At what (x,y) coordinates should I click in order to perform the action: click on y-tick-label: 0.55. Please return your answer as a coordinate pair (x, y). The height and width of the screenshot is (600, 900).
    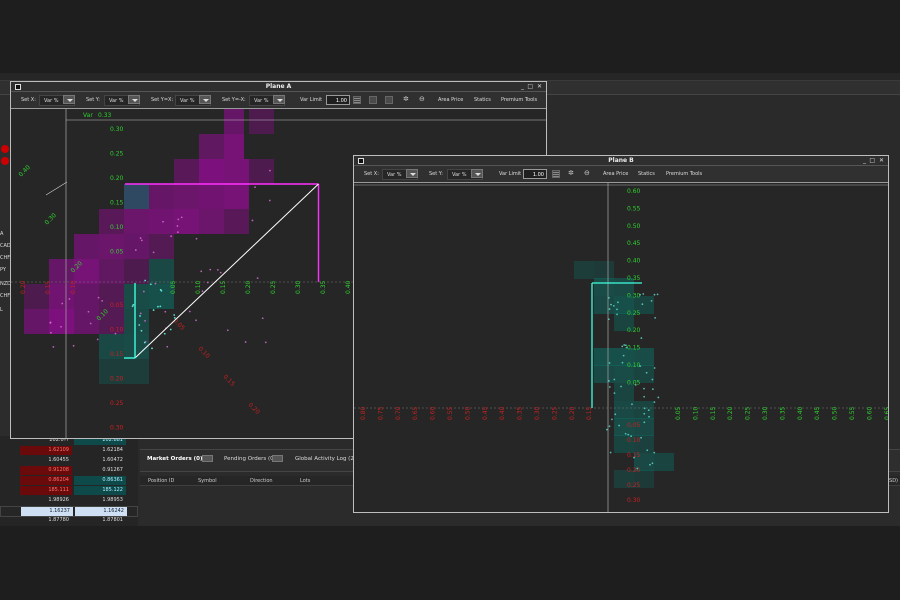
    Looking at the image, I should click on (634, 208).